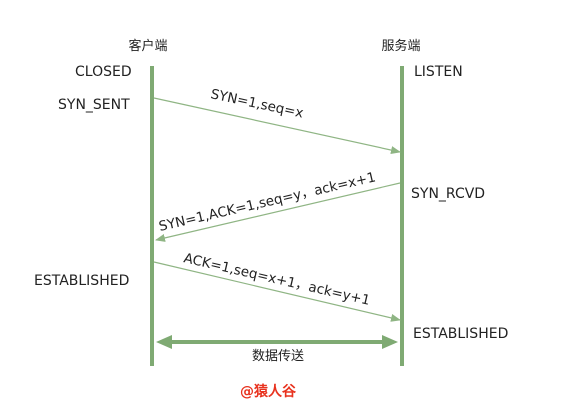 This screenshot has width=576, height=407. Describe the element at coordinates (267, 202) in the screenshot. I see `syn-ack-label: SYN=1,ACK=1,seq=y，ack=x+1` at that location.